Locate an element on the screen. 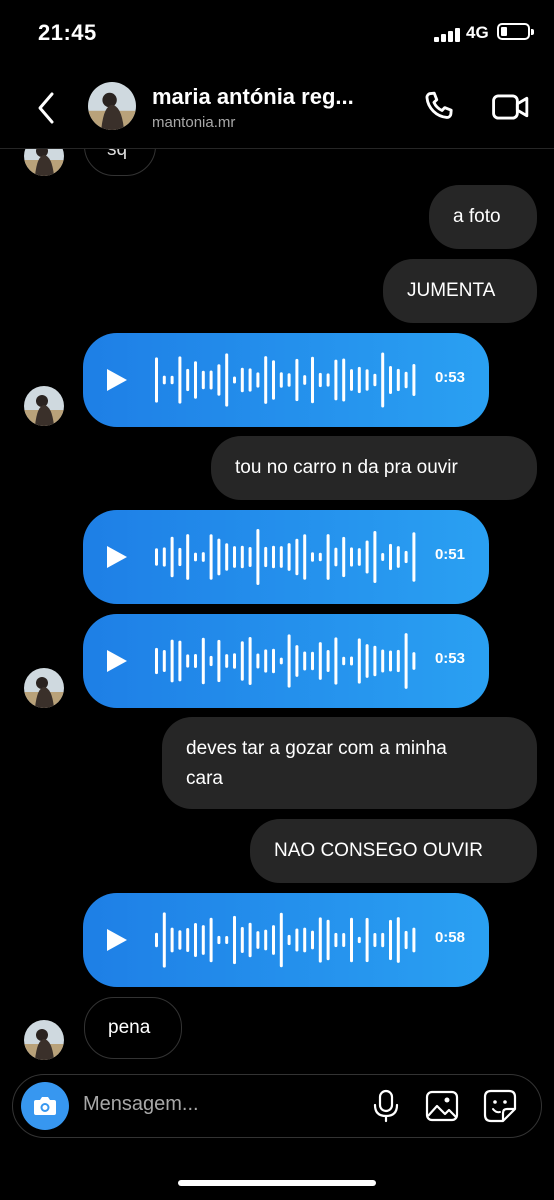  outgoing-message: a foto is located at coordinates (483, 217).